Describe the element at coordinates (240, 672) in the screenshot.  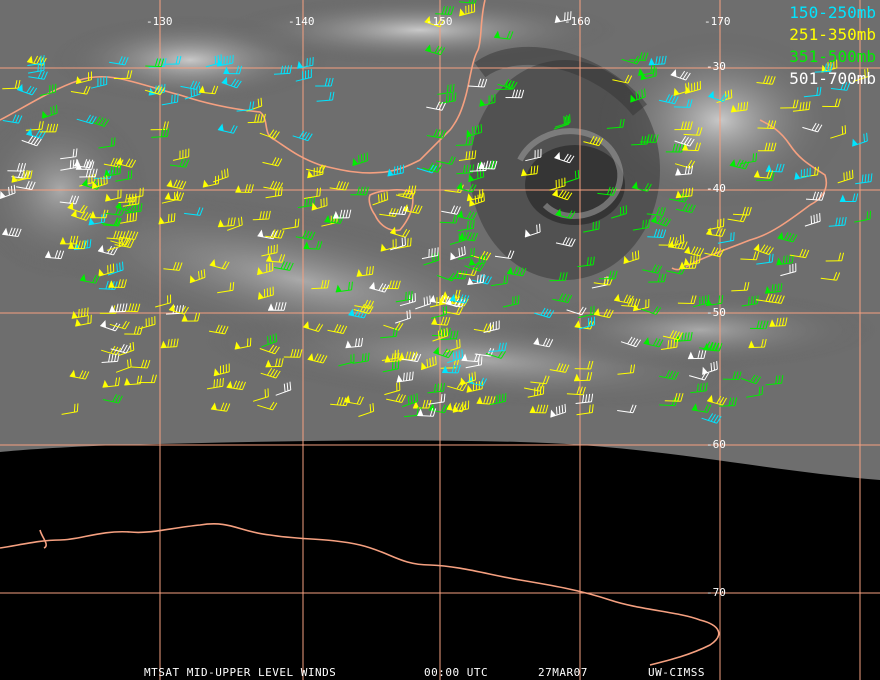
I see `footer-product: MTSAT MID-UPPER LEVEL WINDS` at that location.